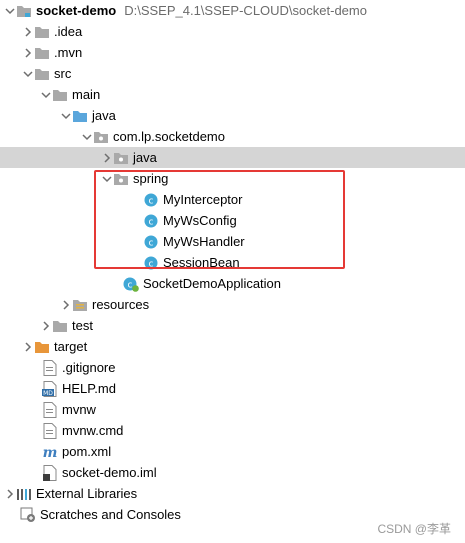 The height and width of the screenshot is (543, 465). Describe the element at coordinates (203, 199) in the screenshot. I see `class-label: MyInterceptor` at that location.